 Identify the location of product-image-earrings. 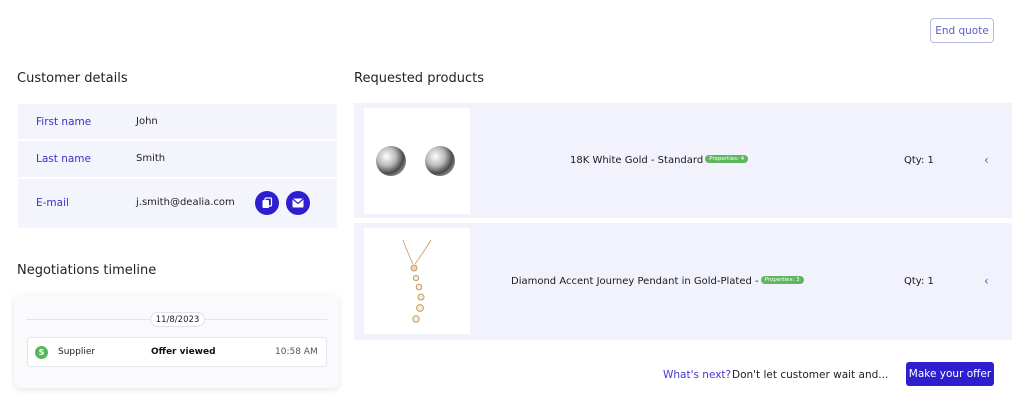
(417, 161).